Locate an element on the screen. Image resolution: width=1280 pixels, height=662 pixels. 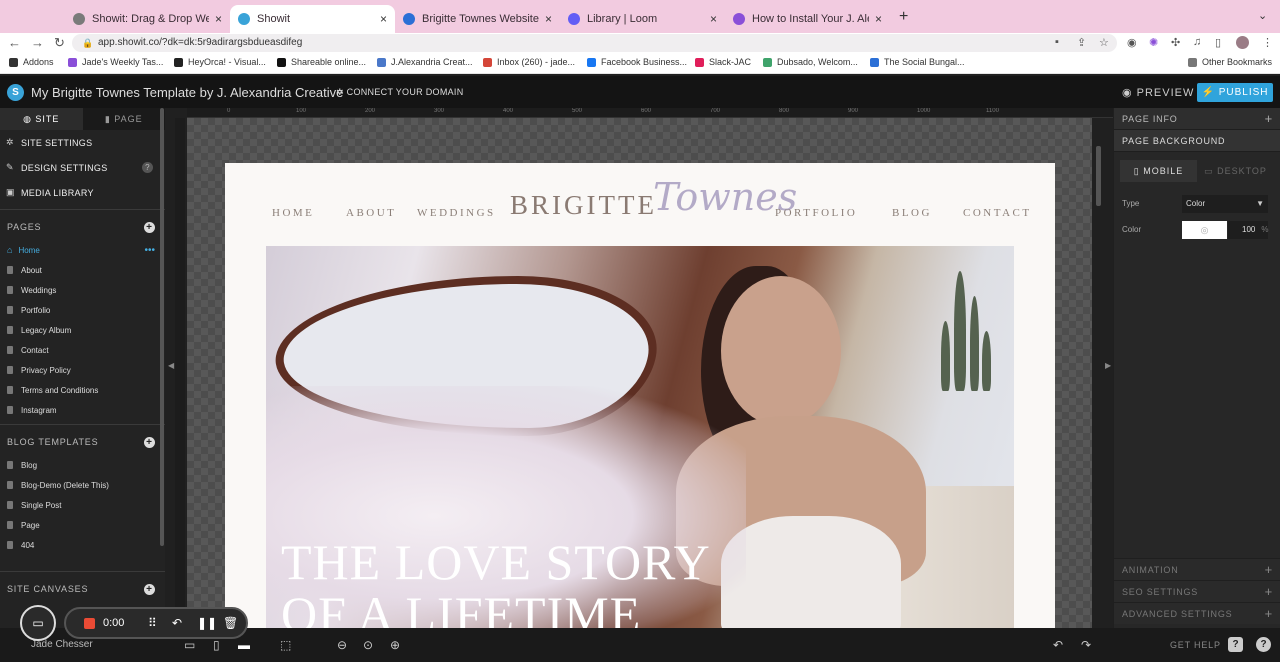
blog-template-item: Blog is located at coordinates (82, 465).